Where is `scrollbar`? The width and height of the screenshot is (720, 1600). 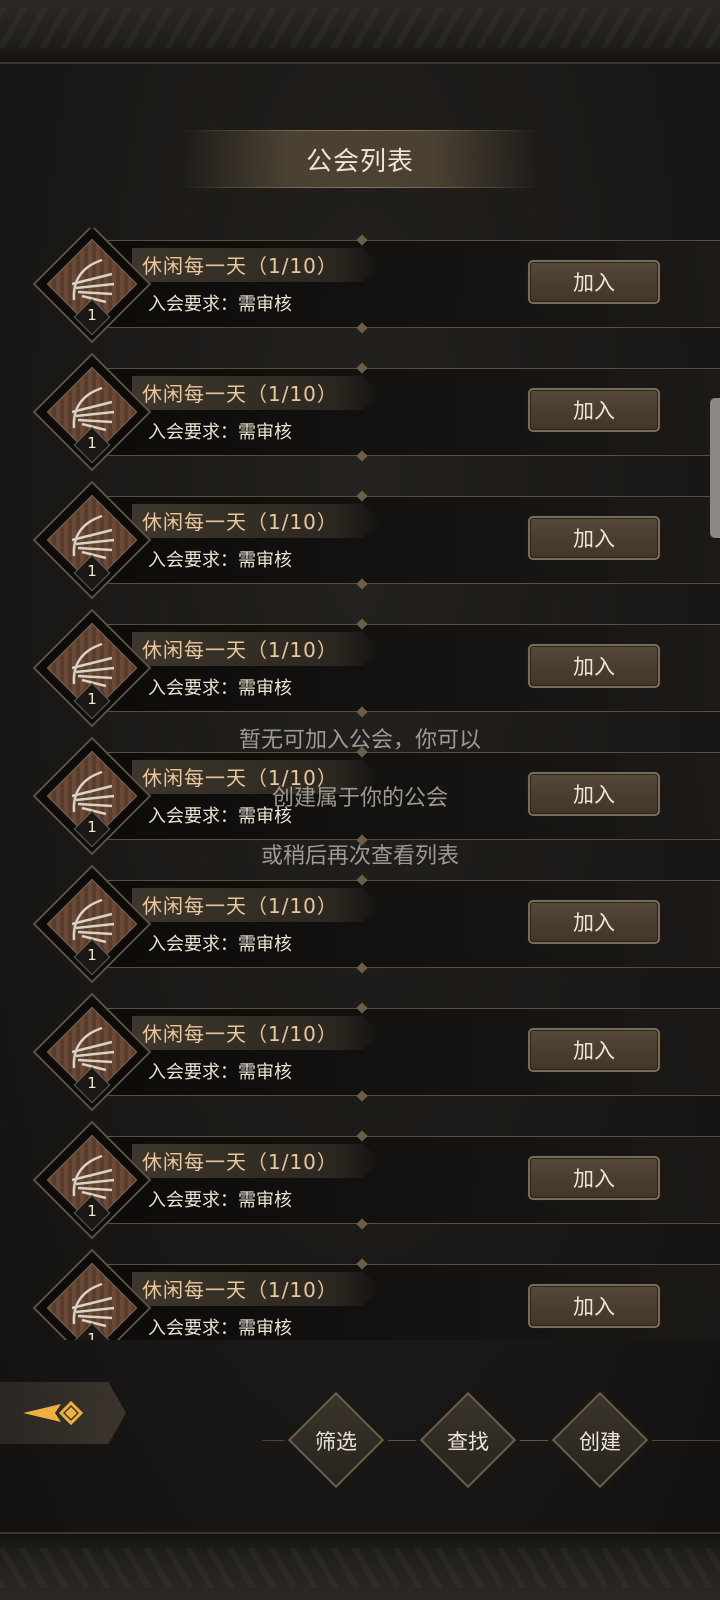
scrollbar is located at coordinates (715, 468).